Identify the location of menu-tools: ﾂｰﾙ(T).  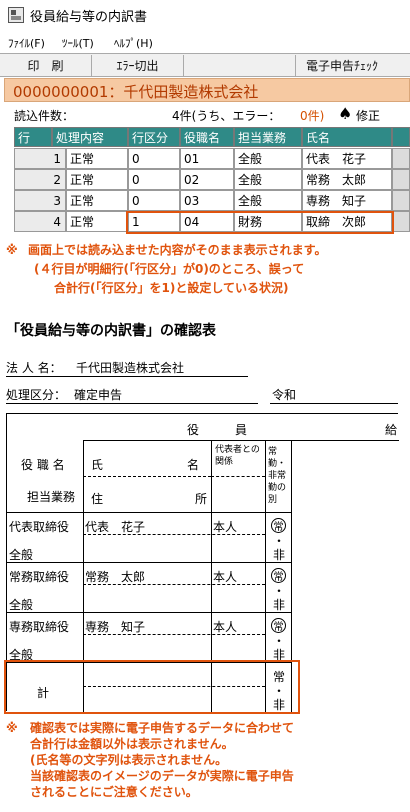
(78, 43).